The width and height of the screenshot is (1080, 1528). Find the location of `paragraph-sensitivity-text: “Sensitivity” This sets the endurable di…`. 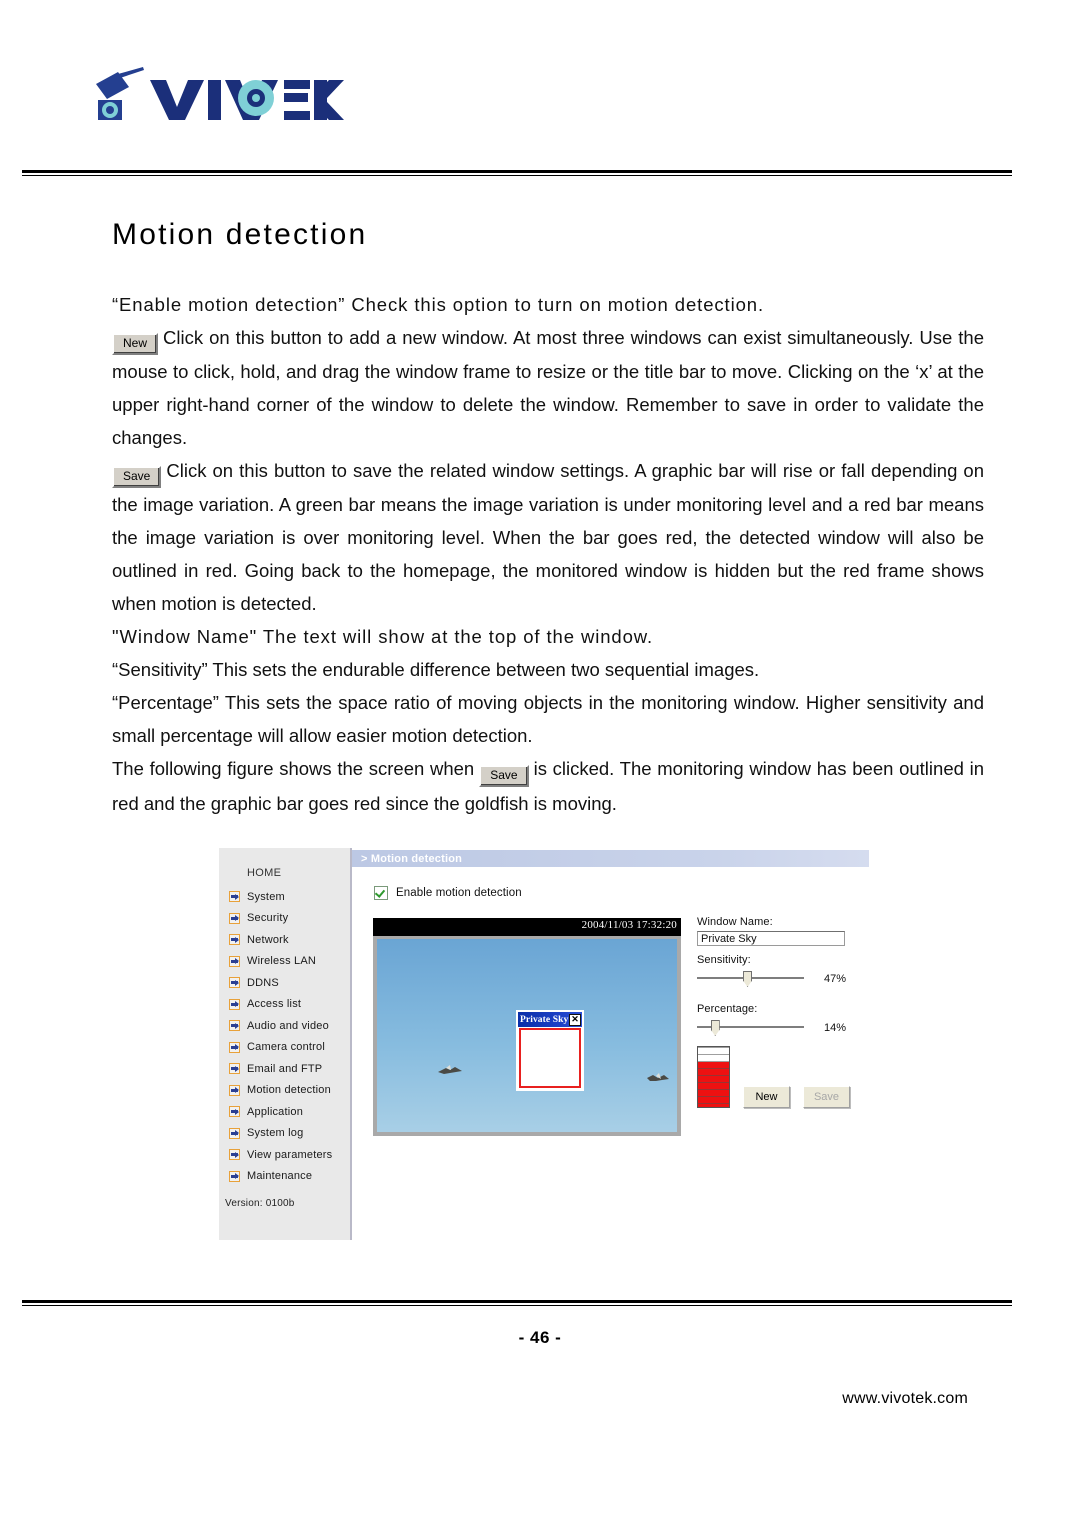

paragraph-sensitivity-text: “Sensitivity” This sets the endurable di… is located at coordinates (436, 669).